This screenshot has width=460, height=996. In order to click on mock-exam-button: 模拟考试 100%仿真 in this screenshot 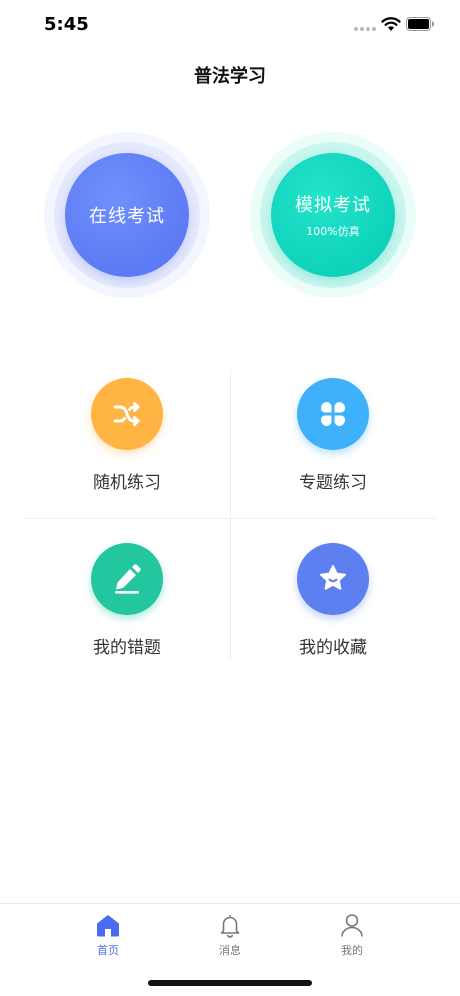, I will do `click(333, 215)`.